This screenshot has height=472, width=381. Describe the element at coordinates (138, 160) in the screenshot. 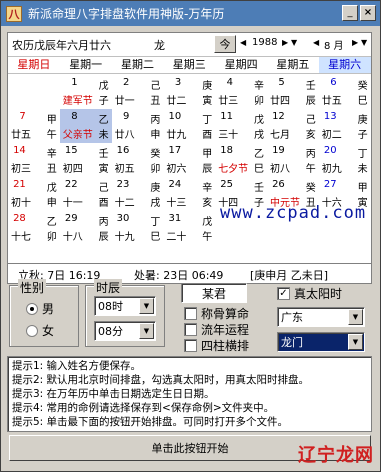

I see `day-cell-16: 16 癸初五 卯` at that location.